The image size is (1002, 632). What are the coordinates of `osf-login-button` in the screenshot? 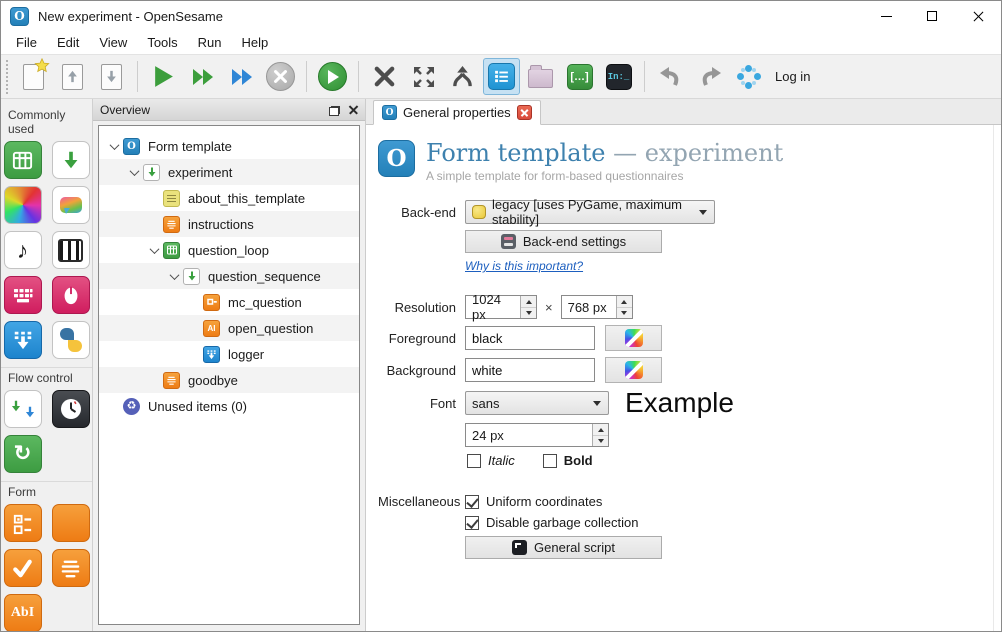 It's located at (748, 76).